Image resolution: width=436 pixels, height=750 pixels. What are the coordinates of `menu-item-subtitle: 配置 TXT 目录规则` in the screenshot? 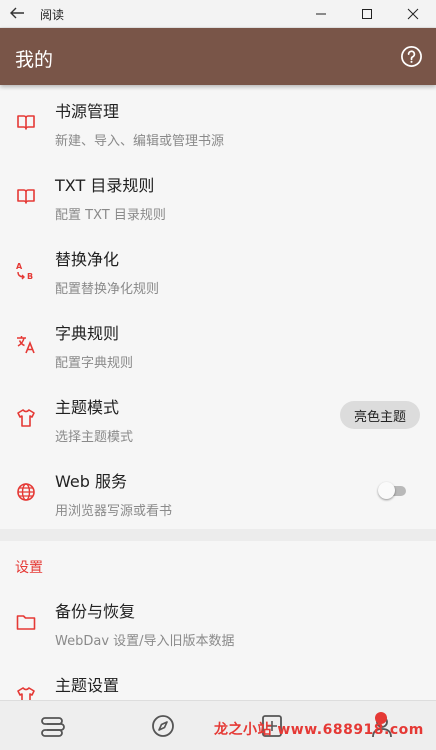 It's located at (110, 215).